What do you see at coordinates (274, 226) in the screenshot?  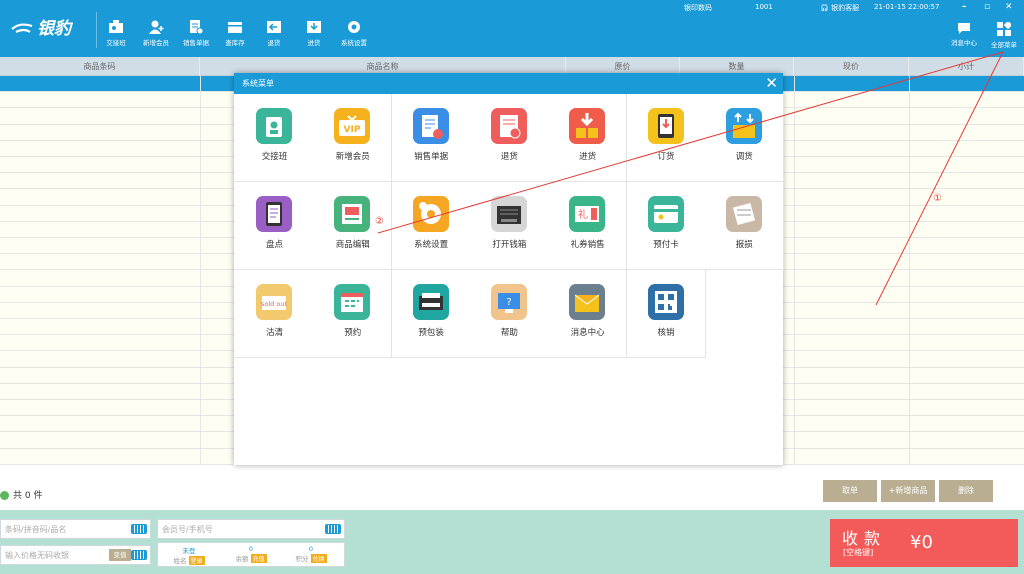 I see `menu-item: 盘点` at bounding box center [274, 226].